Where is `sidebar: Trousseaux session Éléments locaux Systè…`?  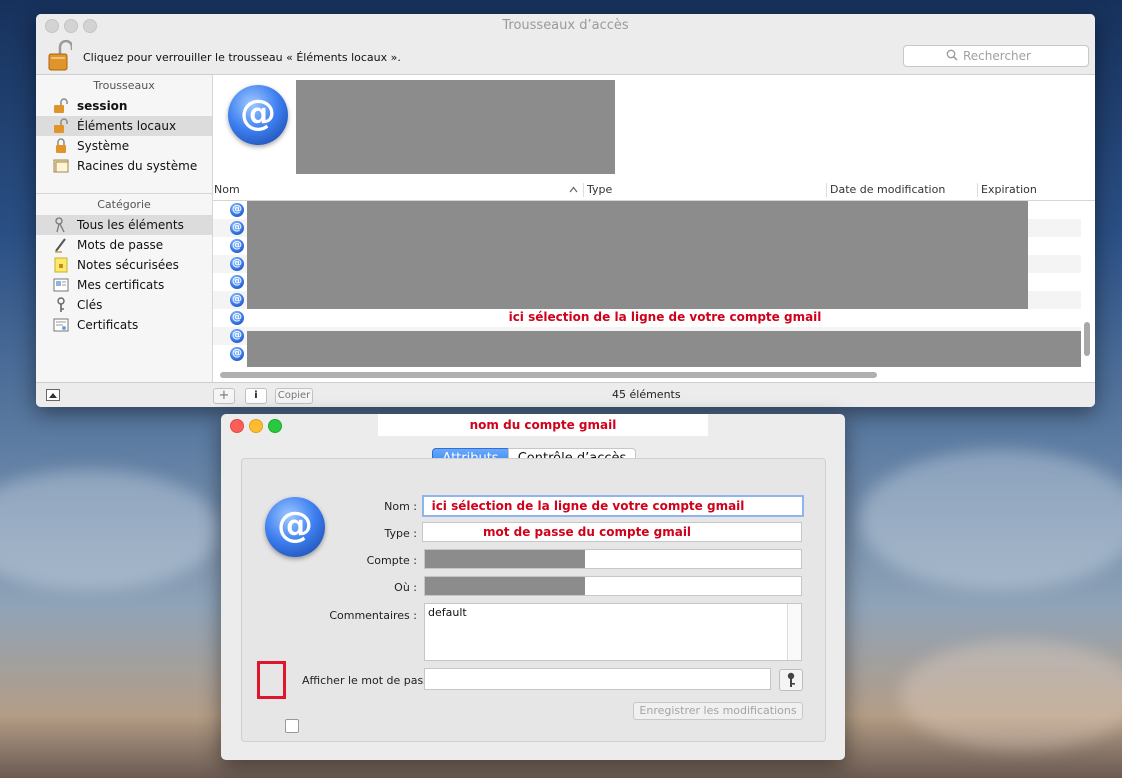
sidebar: Trousseaux session Éléments locaux Systè… is located at coordinates (124, 228).